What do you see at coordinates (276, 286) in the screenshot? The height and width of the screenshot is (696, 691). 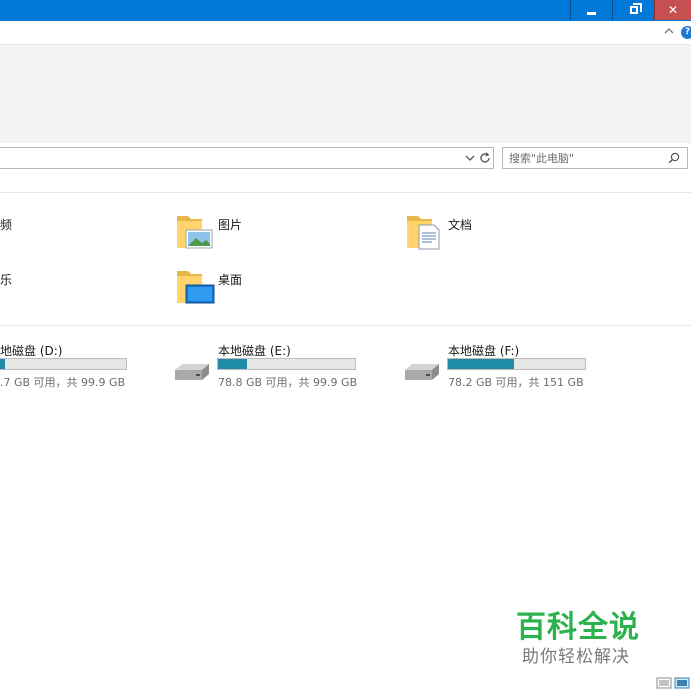 I see `folder-desktop: 桌面` at bounding box center [276, 286].